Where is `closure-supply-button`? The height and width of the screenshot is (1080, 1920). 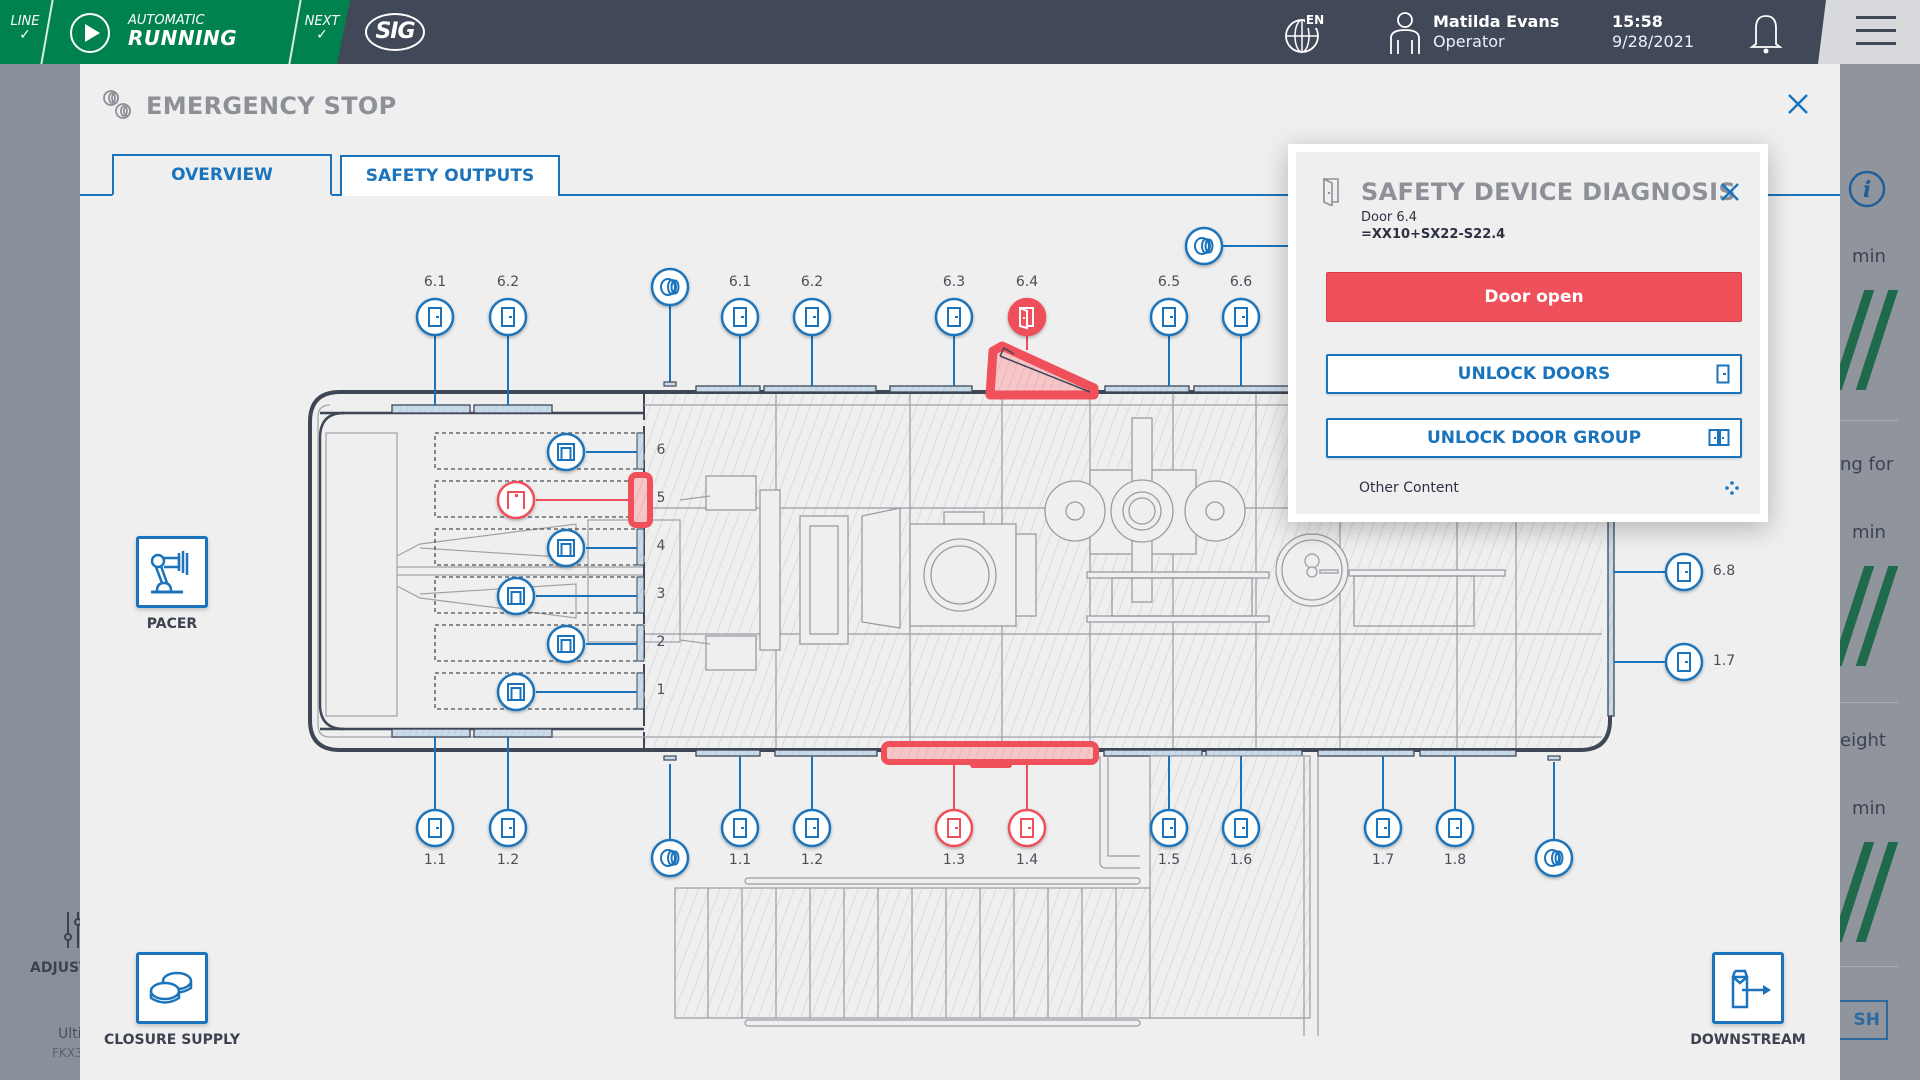 closure-supply-button is located at coordinates (172, 988).